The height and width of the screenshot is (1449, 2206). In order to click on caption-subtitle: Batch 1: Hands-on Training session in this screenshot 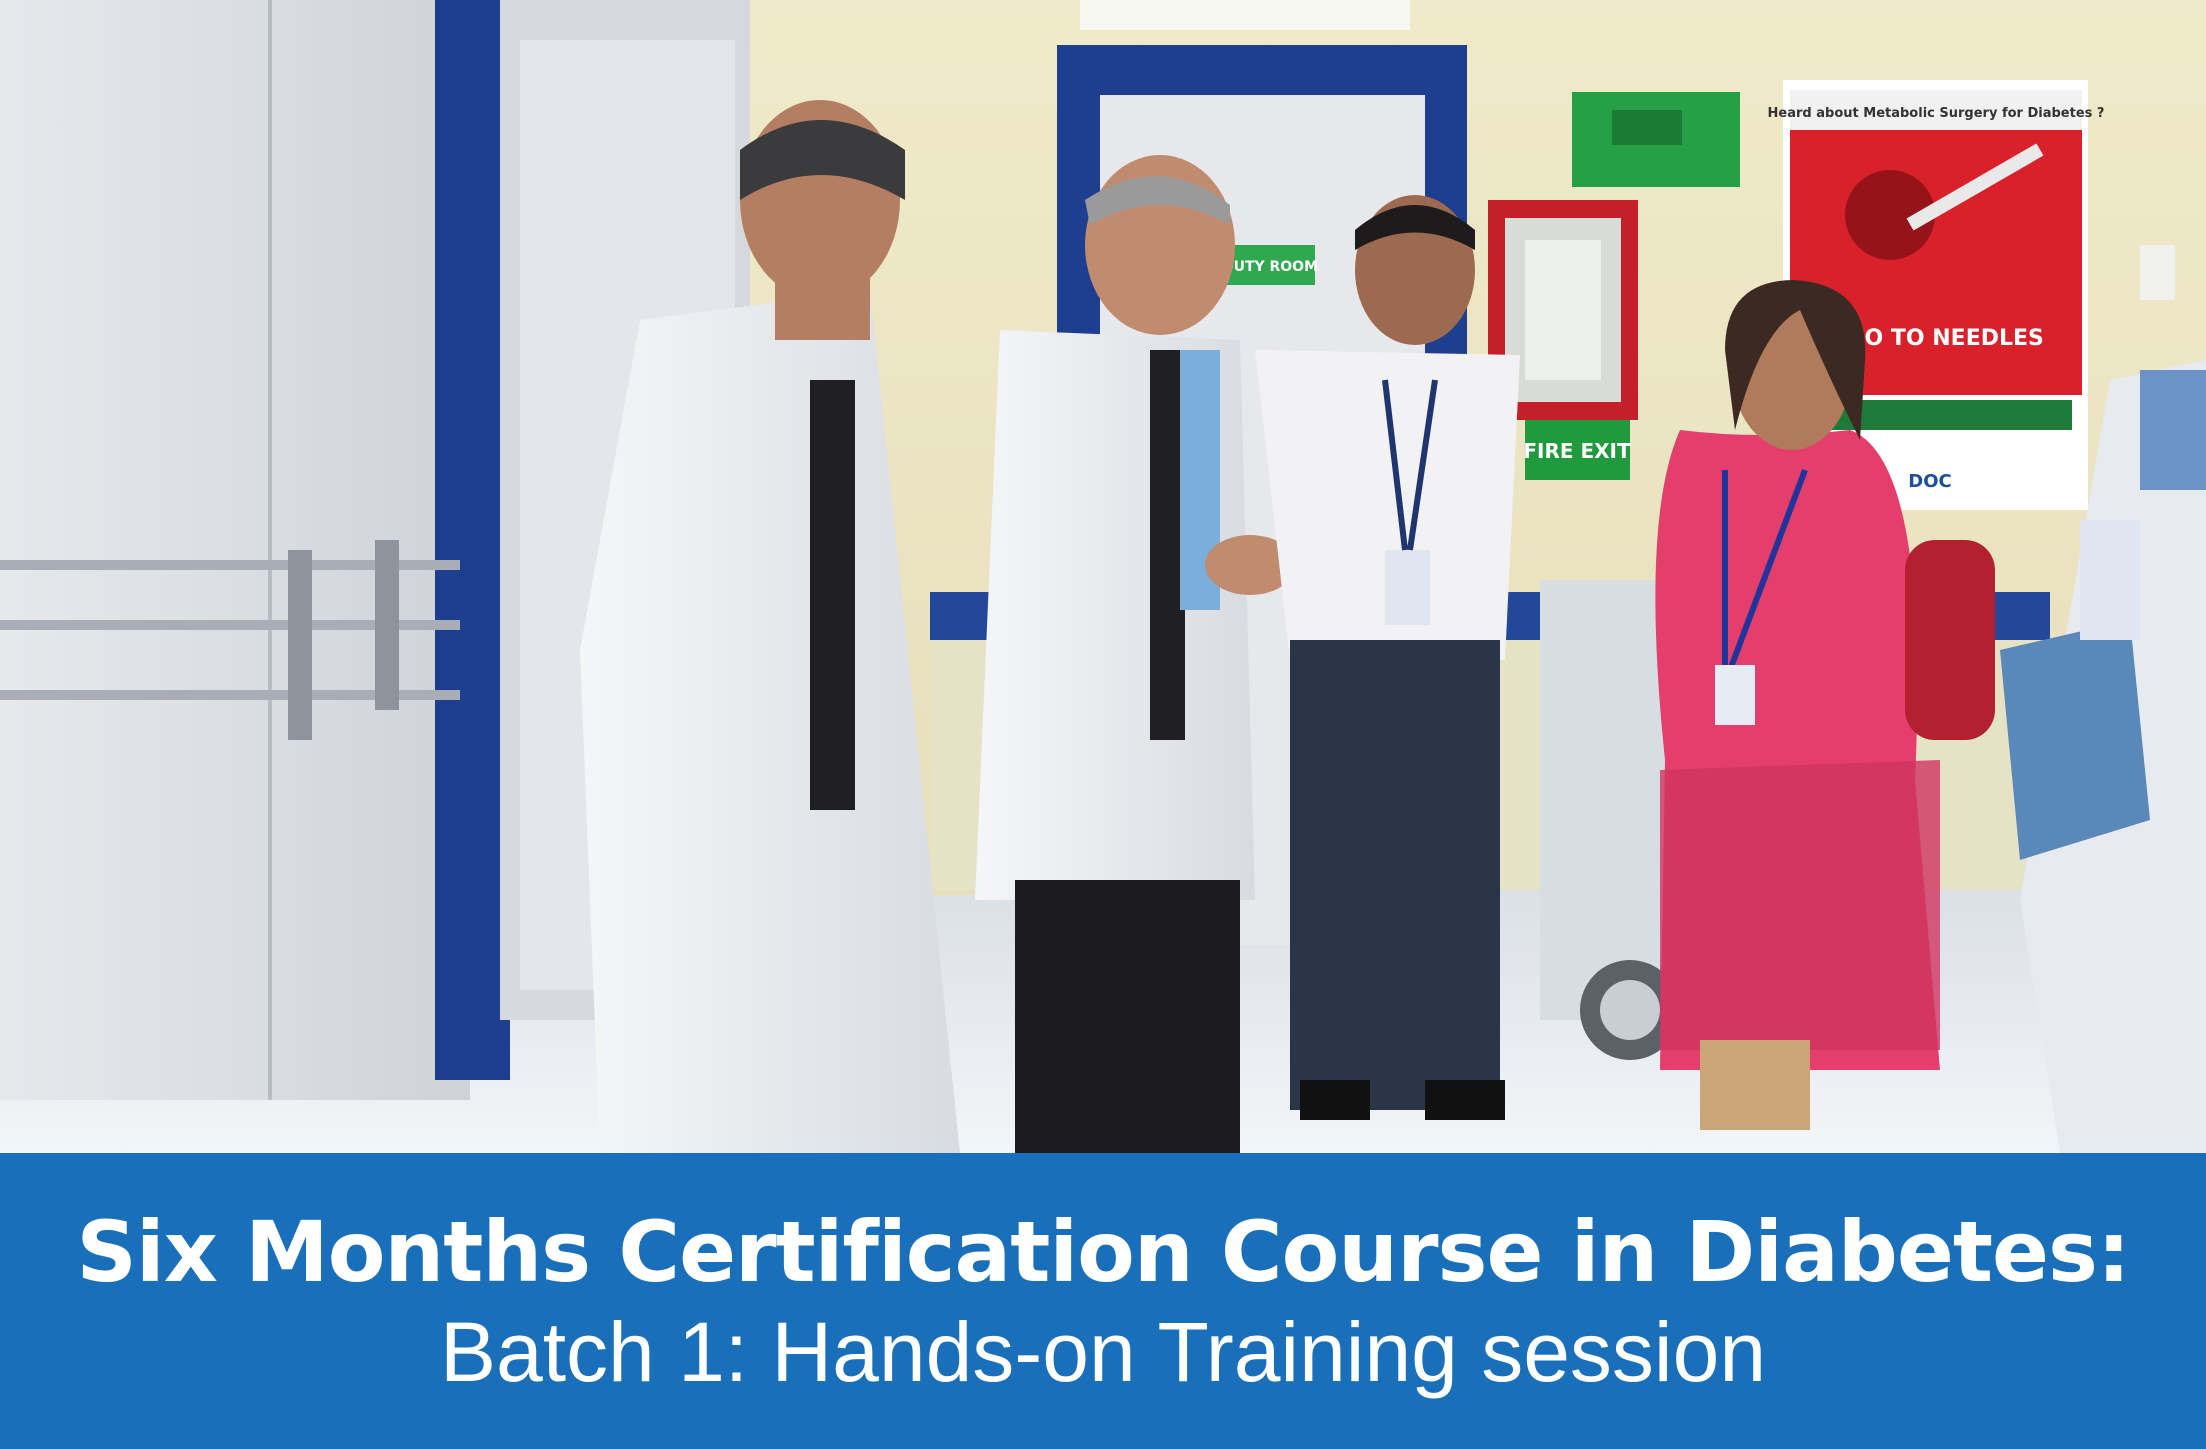, I will do `click(1103, 1351)`.